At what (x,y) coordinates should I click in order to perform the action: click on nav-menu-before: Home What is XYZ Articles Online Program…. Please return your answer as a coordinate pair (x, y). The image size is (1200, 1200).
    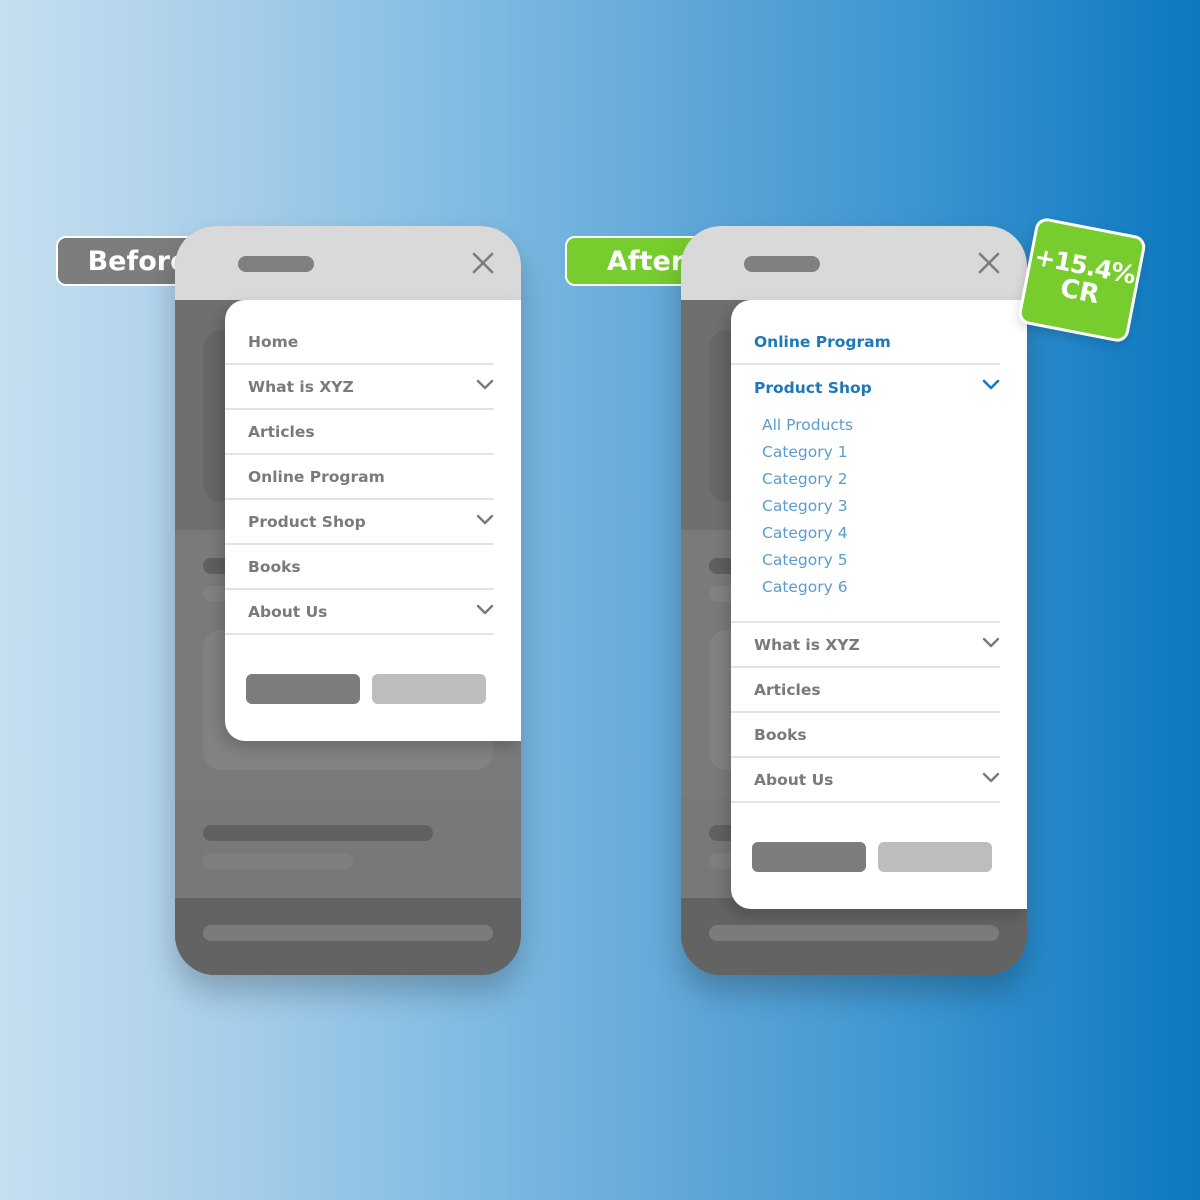
    Looking at the image, I should click on (373, 520).